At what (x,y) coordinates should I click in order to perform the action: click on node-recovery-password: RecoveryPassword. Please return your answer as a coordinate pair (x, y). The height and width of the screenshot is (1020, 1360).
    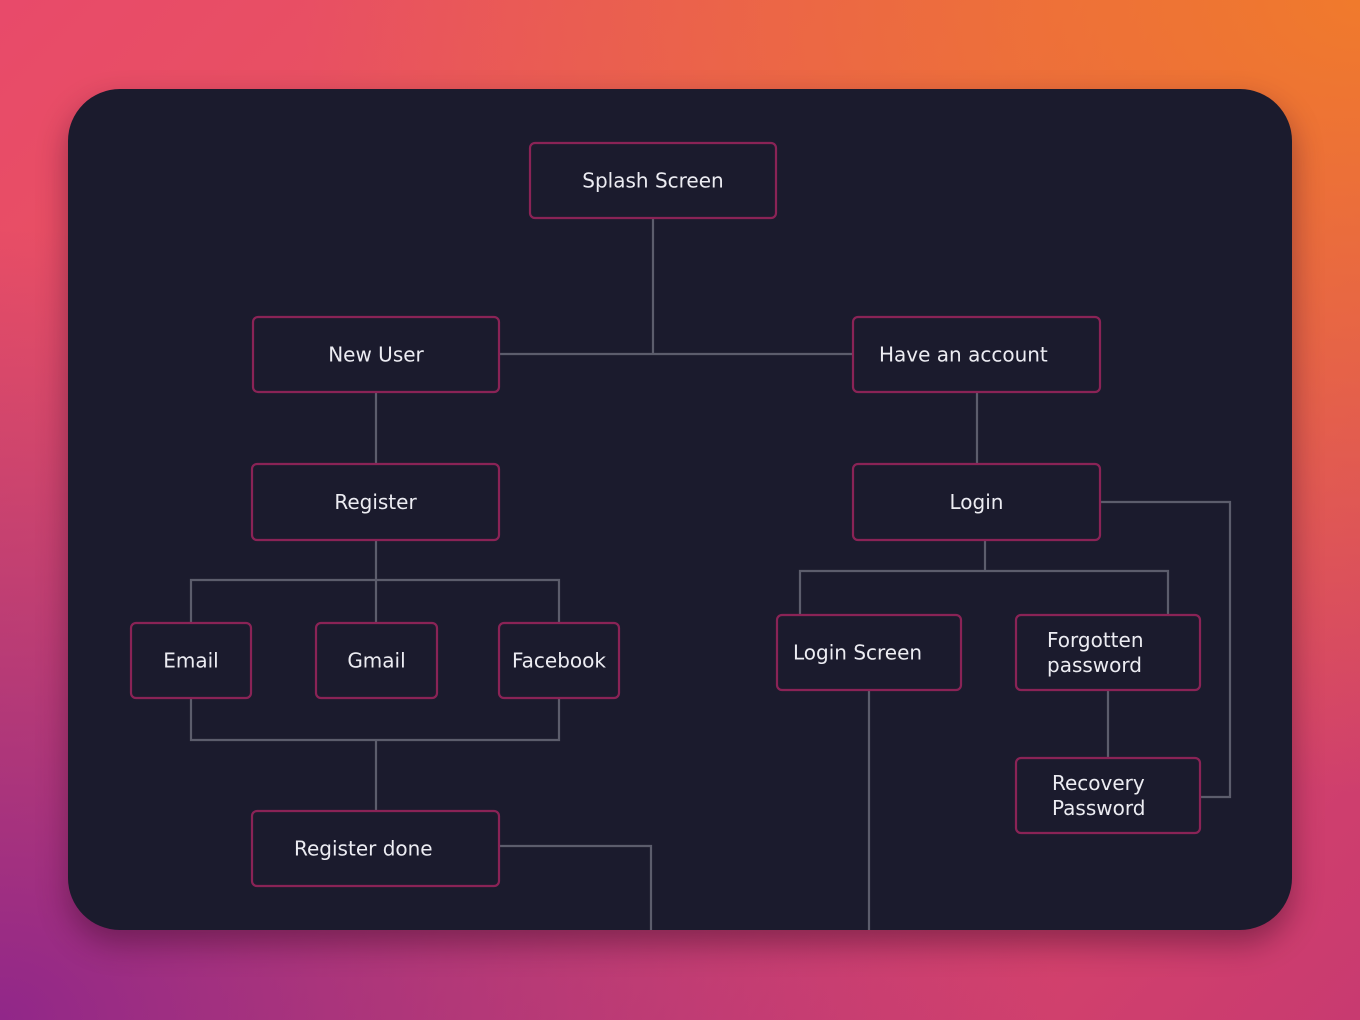
    Looking at the image, I should click on (1108, 795).